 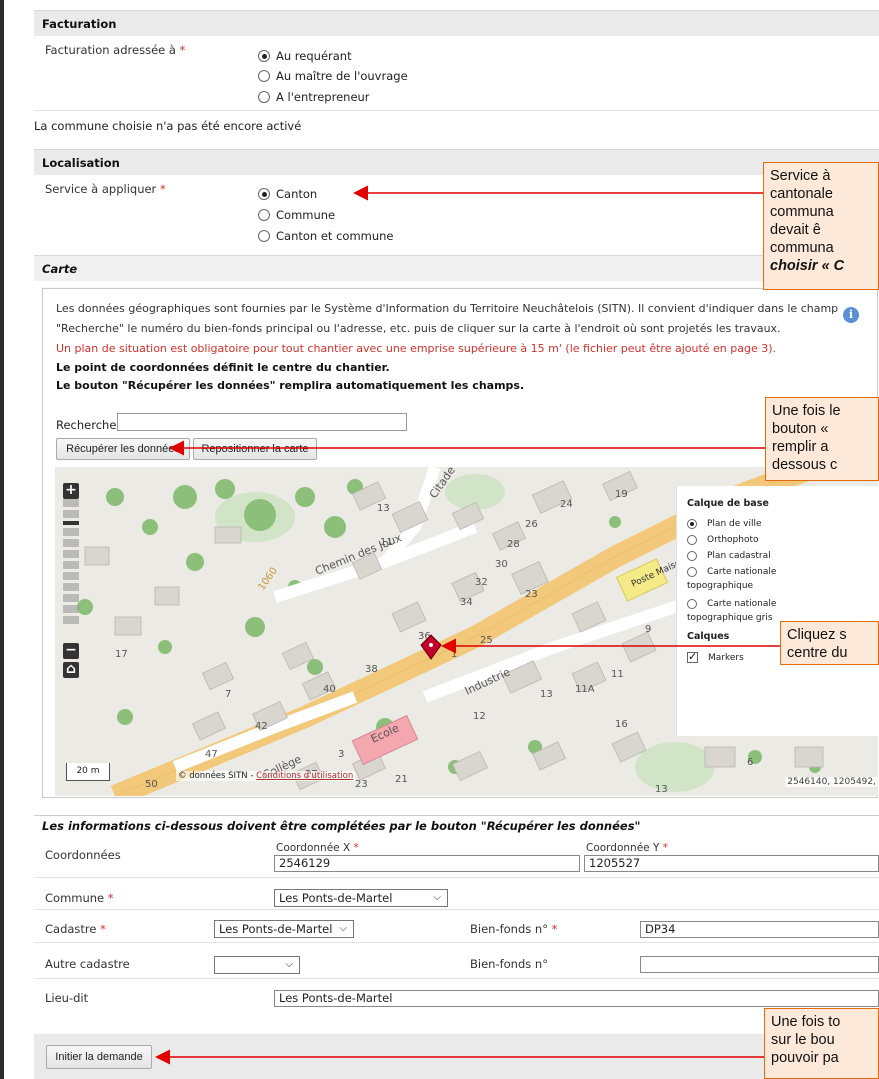 What do you see at coordinates (71, 491) in the screenshot?
I see `zoom-in-button: +` at bounding box center [71, 491].